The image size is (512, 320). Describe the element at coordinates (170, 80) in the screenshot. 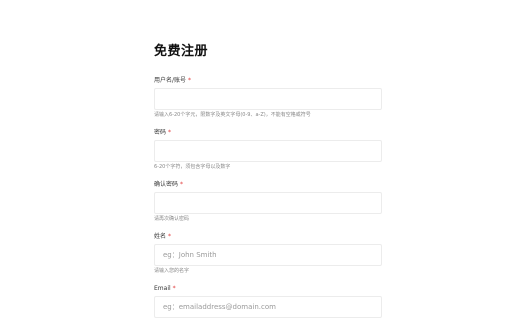

I see `username-label-text: 用户名/账号` at that location.